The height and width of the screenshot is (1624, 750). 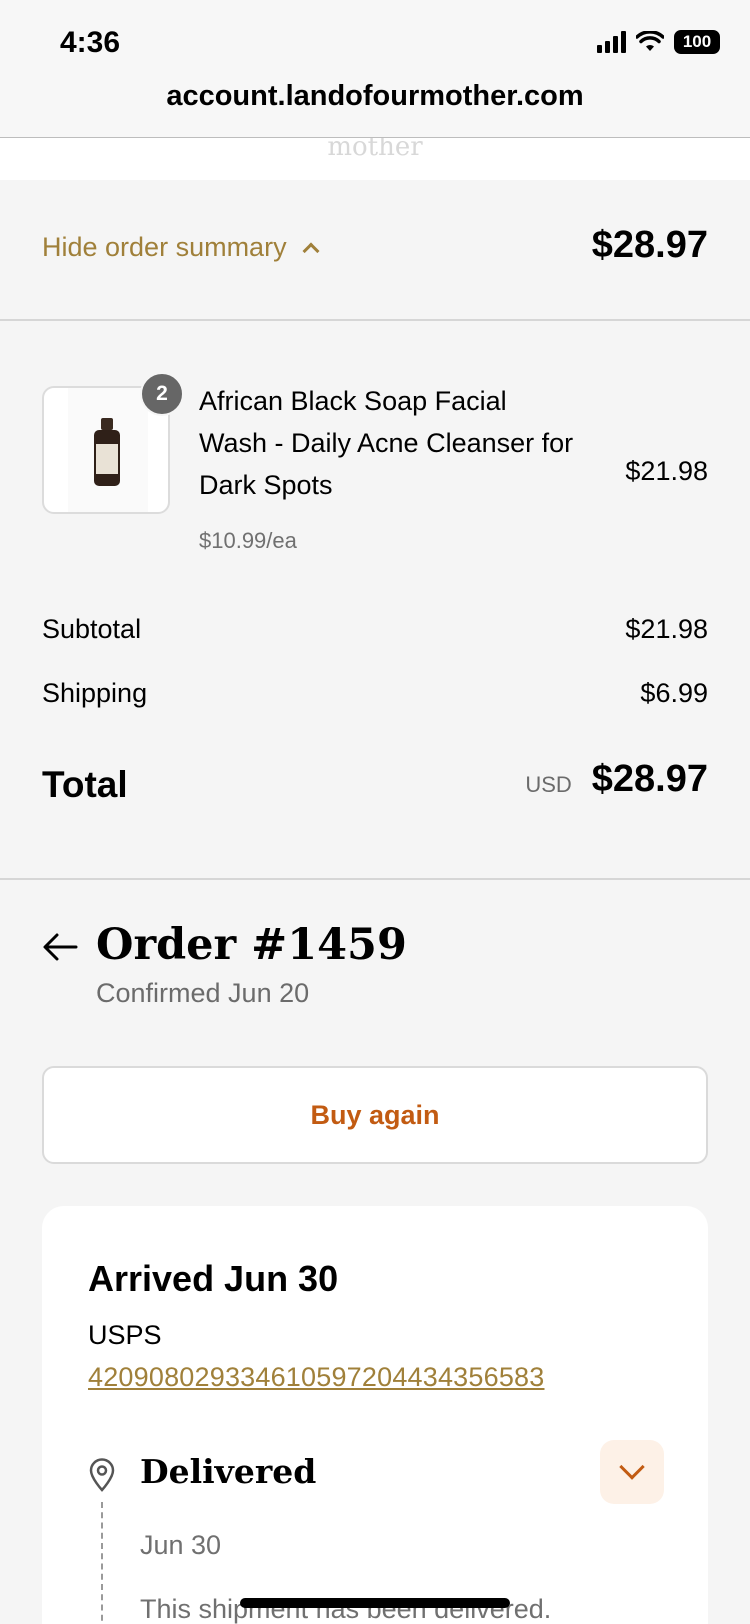 What do you see at coordinates (164, 247) in the screenshot?
I see `hide-order-summary-label: Hide order summary` at bounding box center [164, 247].